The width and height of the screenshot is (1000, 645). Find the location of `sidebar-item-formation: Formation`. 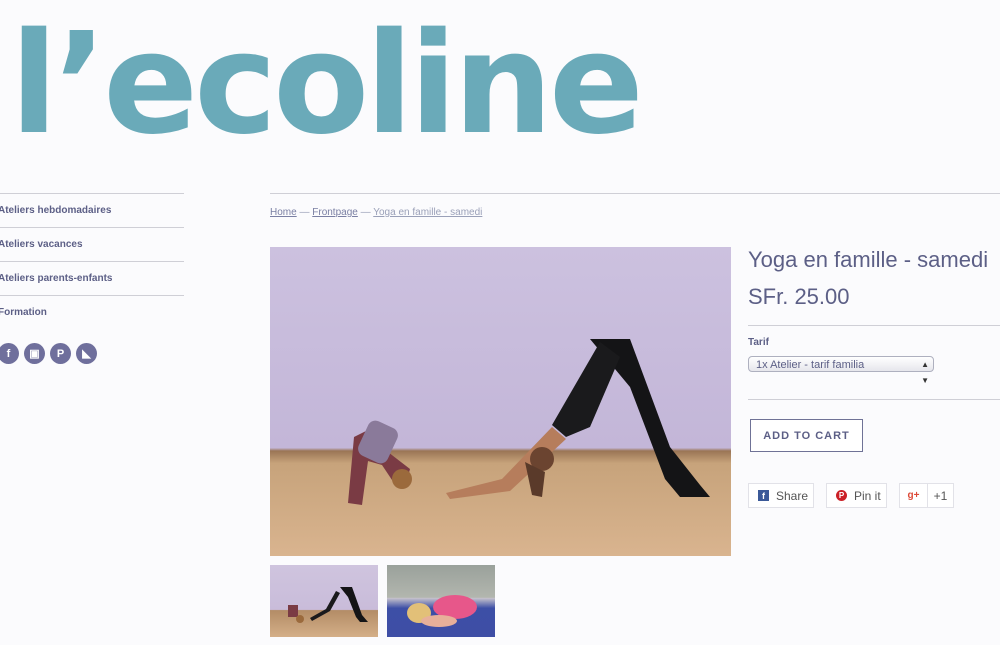

sidebar-item-formation: Formation is located at coordinates (92, 312).